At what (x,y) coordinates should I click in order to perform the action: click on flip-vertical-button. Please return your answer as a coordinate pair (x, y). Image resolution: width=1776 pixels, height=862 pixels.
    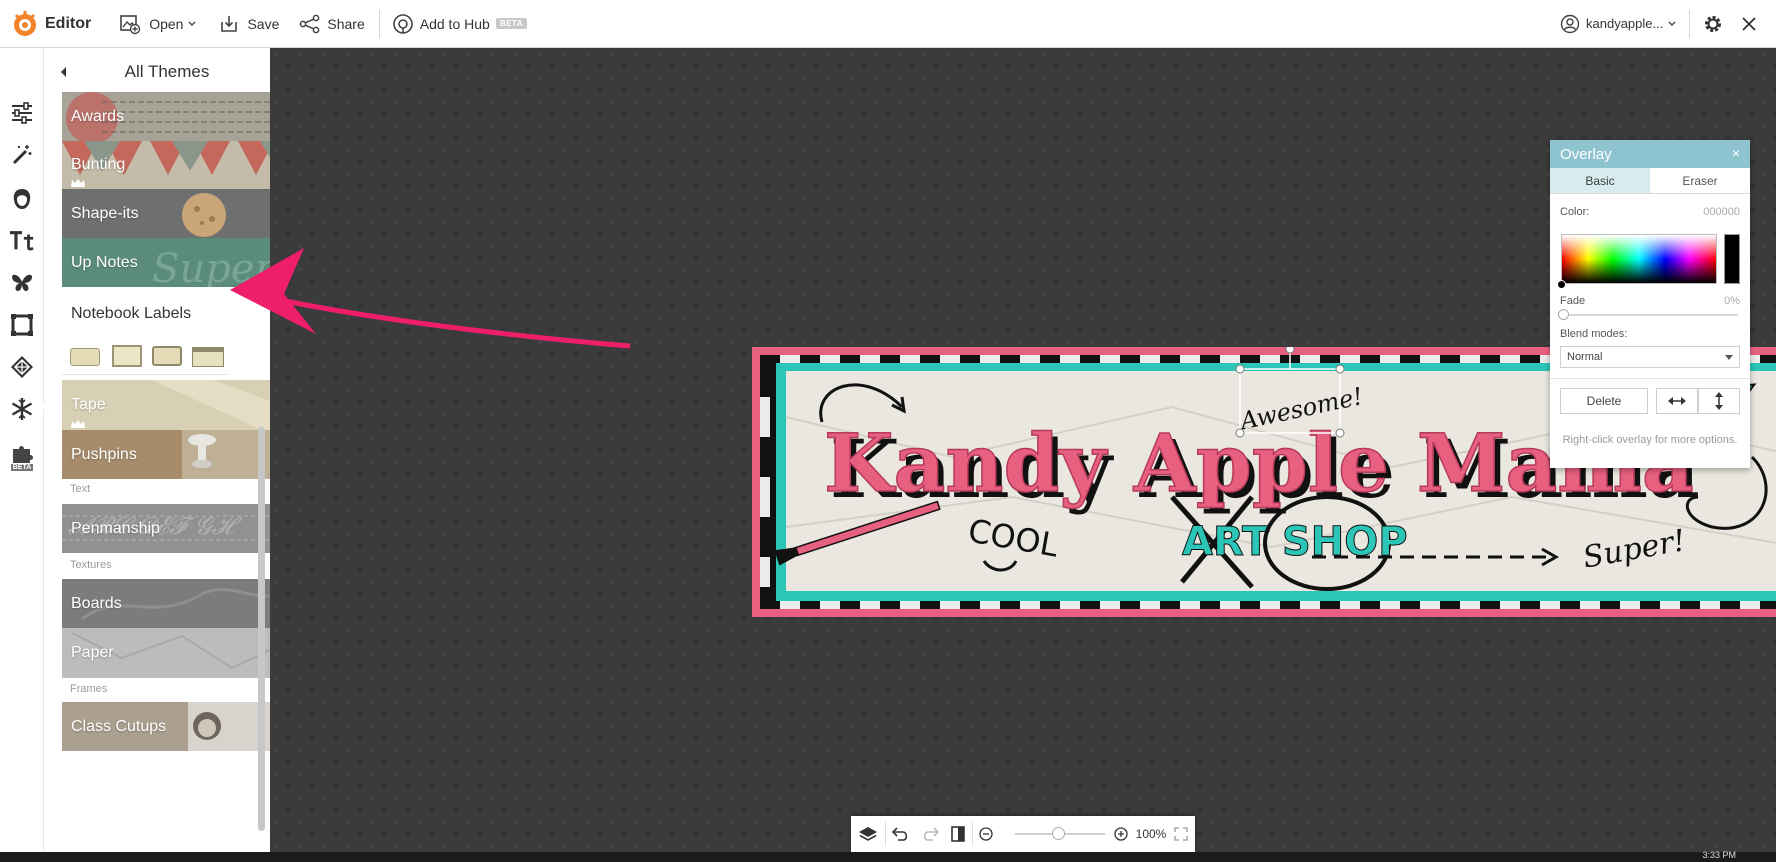
    Looking at the image, I should click on (1719, 401).